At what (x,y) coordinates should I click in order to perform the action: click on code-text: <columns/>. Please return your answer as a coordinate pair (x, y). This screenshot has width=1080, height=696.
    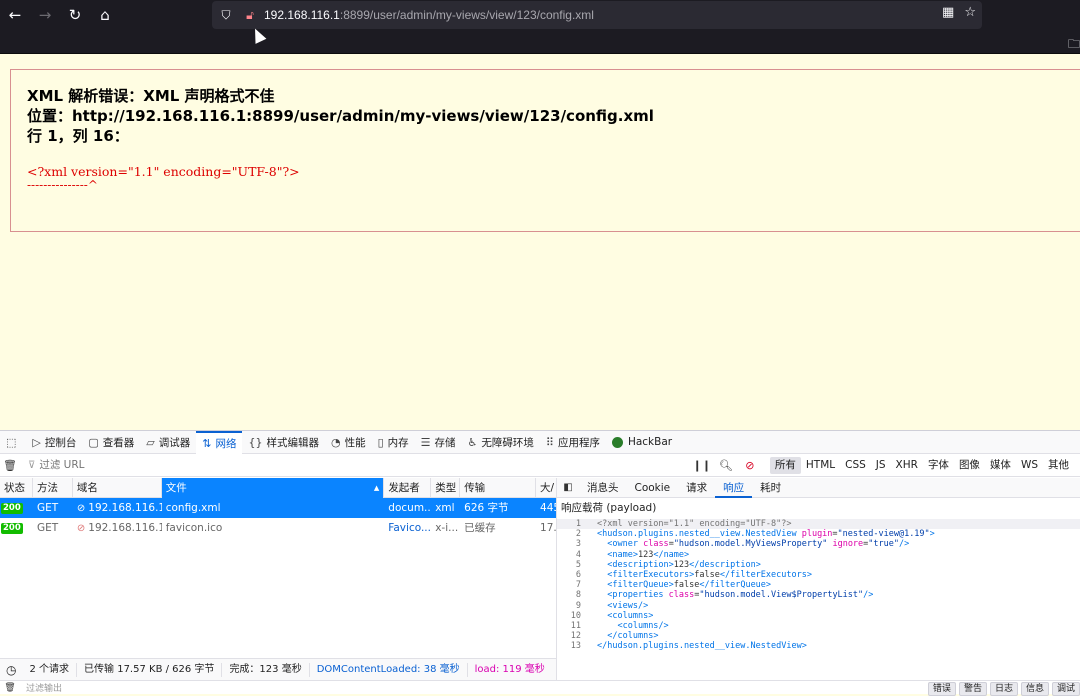
    Looking at the image, I should click on (643, 625).